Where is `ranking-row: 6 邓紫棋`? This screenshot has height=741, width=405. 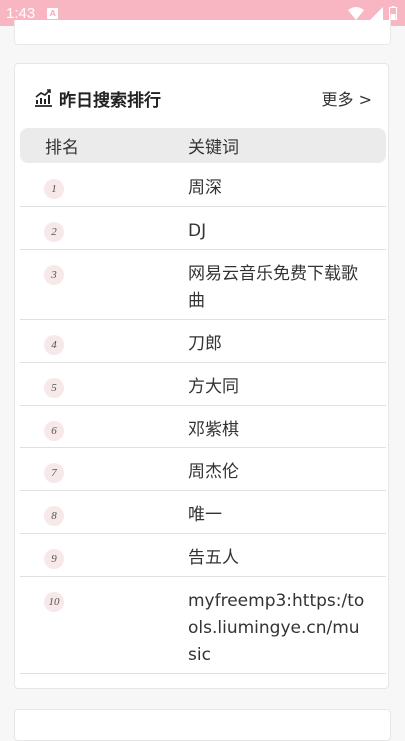
ranking-row: 6 邓紫棋 is located at coordinates (203, 427).